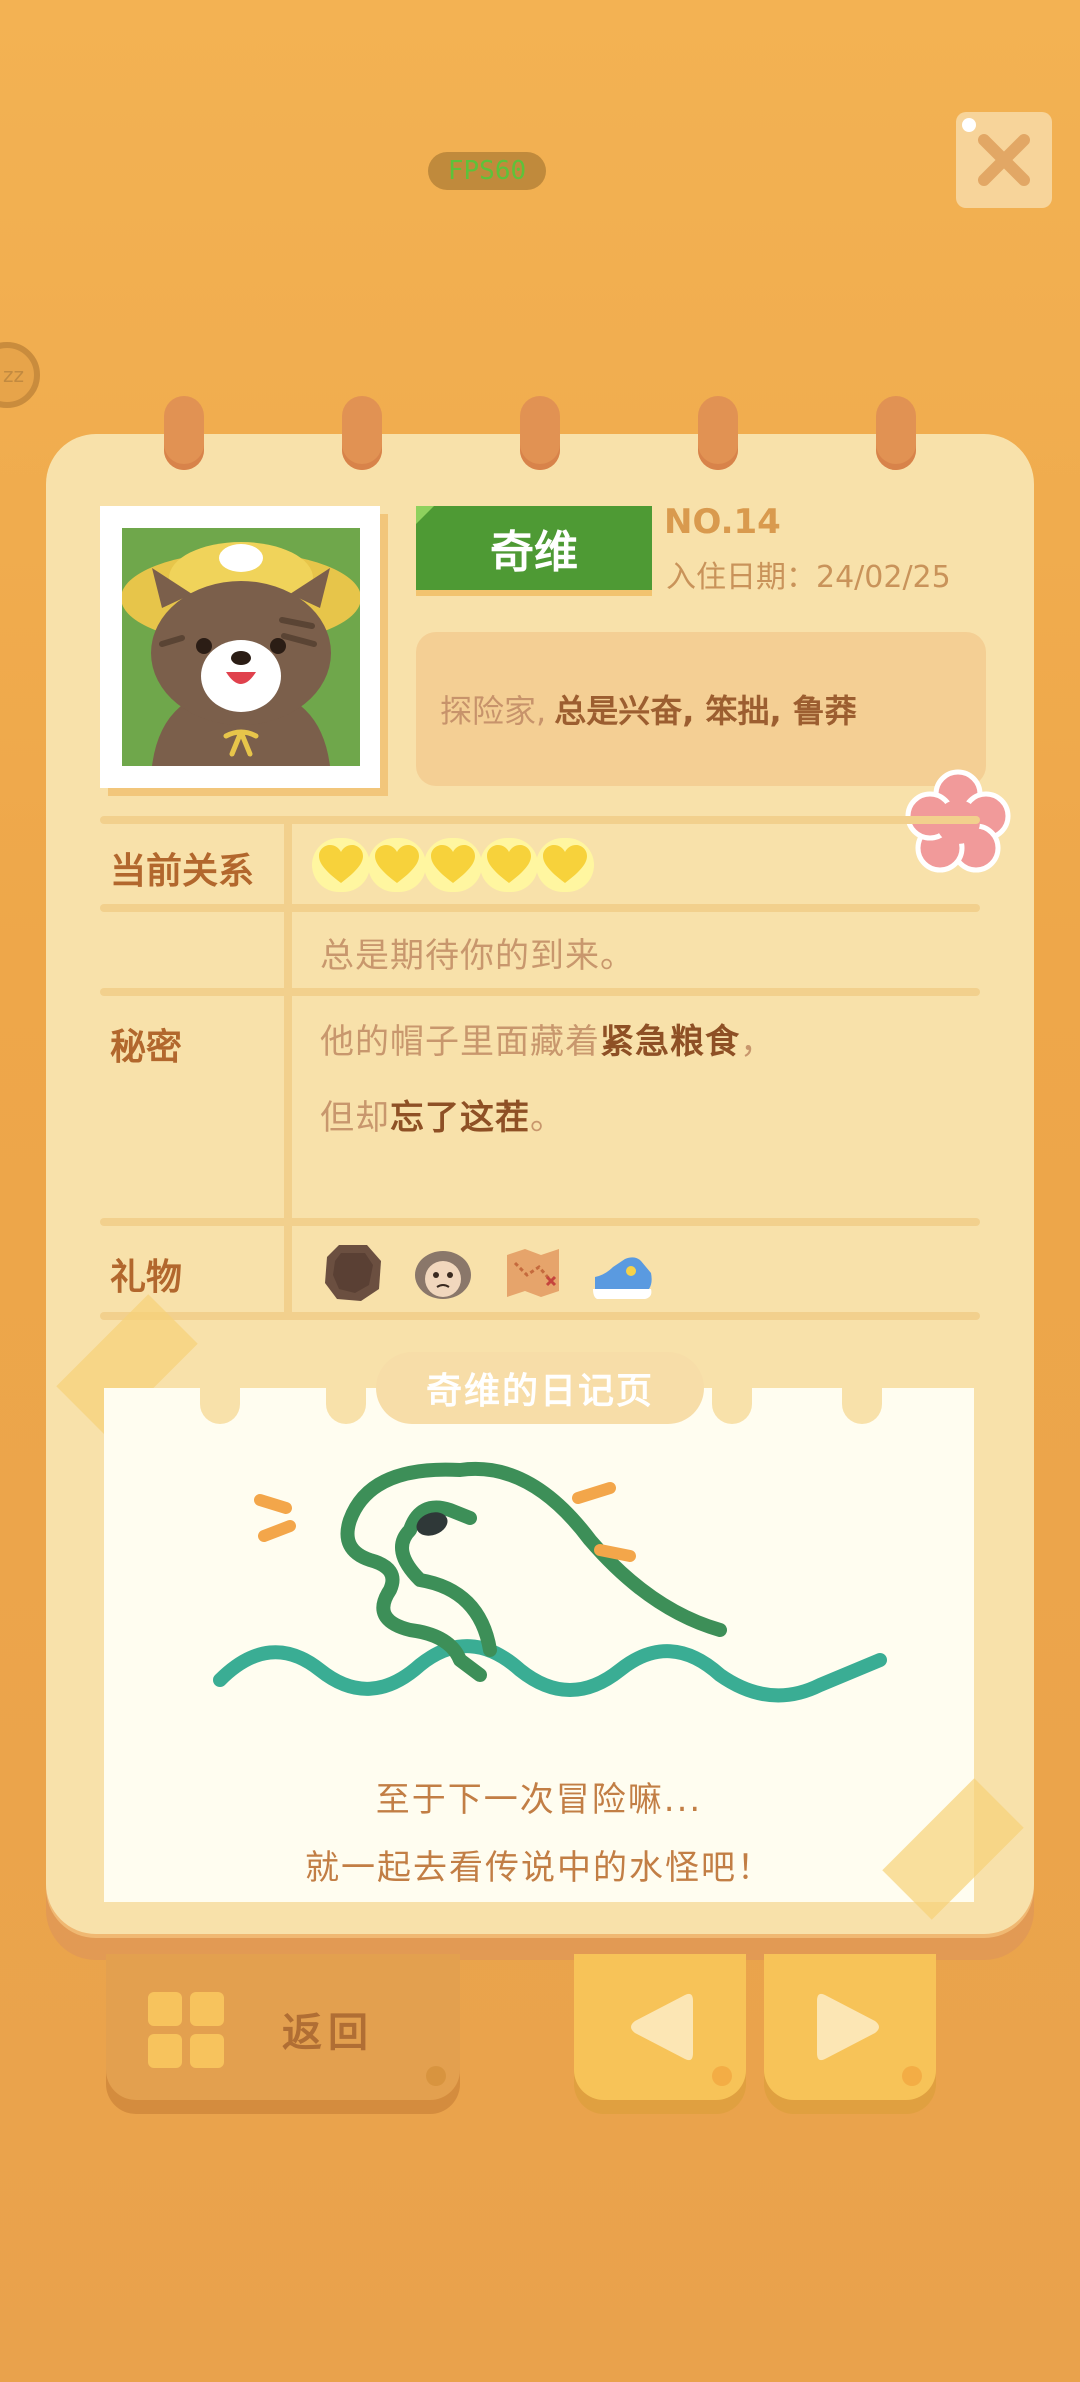 Image resolution: width=1080 pixels, height=2382 pixels. I want to click on secret-line-1: 他的帽子里面藏着紧急粮食，, so click(547, 1038).